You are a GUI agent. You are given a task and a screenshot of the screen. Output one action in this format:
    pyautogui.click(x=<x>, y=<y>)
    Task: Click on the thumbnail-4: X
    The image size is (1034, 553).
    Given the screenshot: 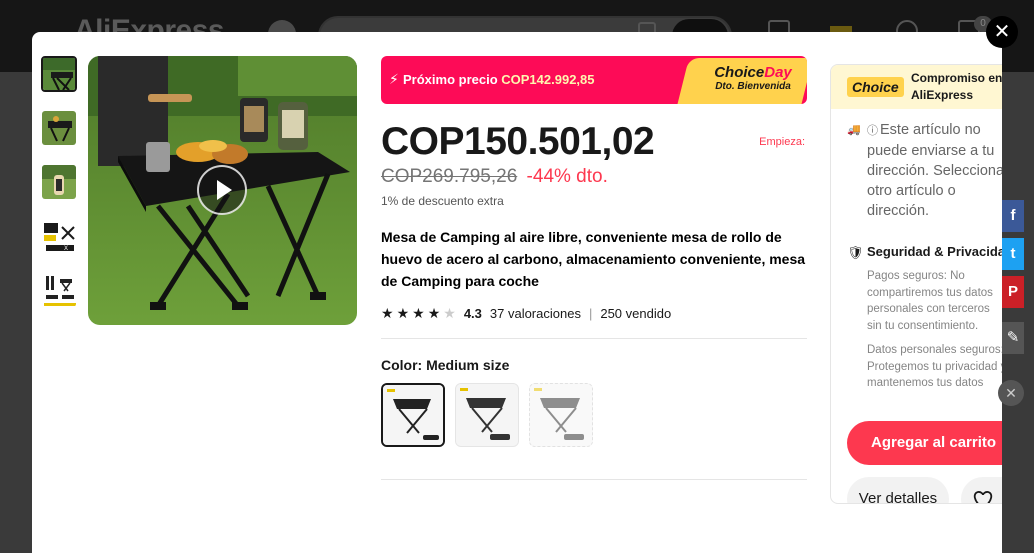 What is the action you would take?
    pyautogui.click(x=59, y=236)
    